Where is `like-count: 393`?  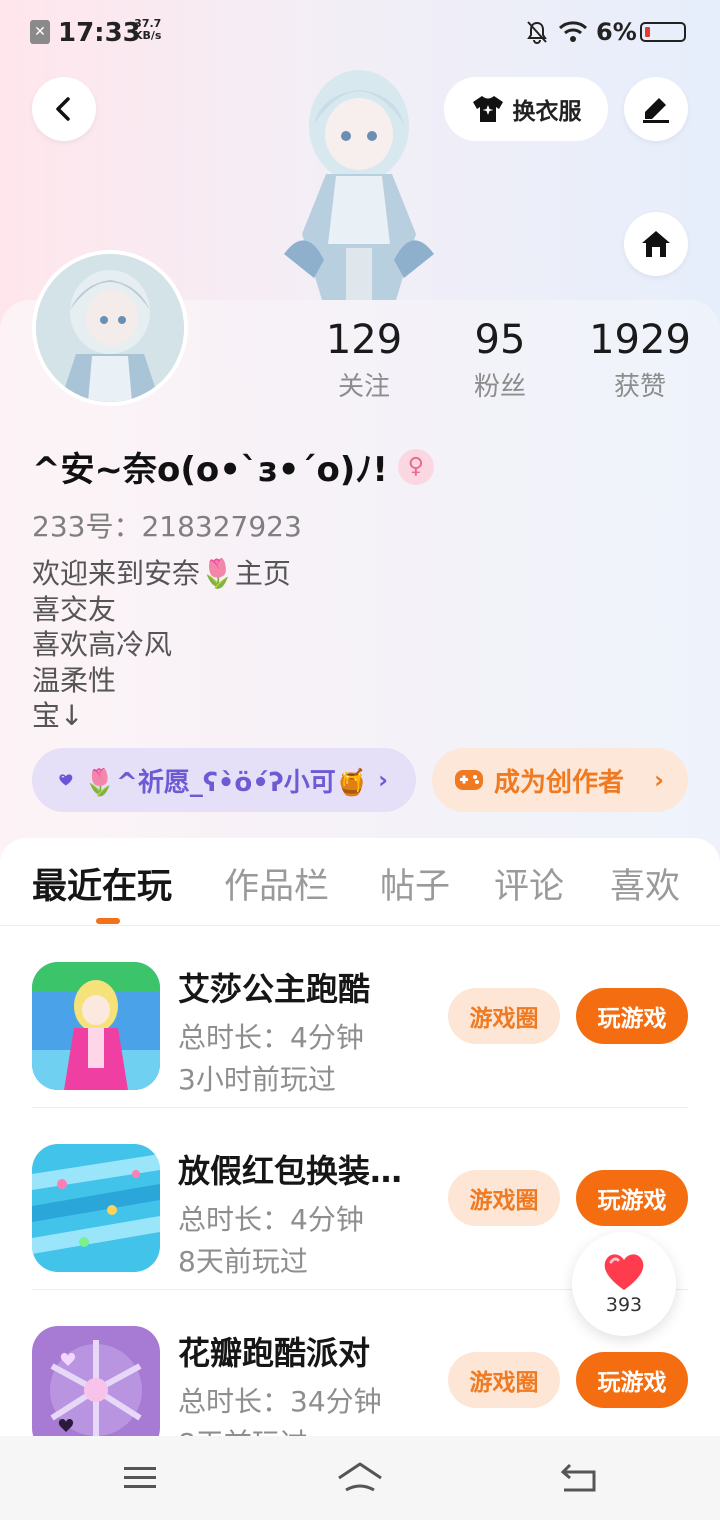 like-count: 393 is located at coordinates (624, 1305).